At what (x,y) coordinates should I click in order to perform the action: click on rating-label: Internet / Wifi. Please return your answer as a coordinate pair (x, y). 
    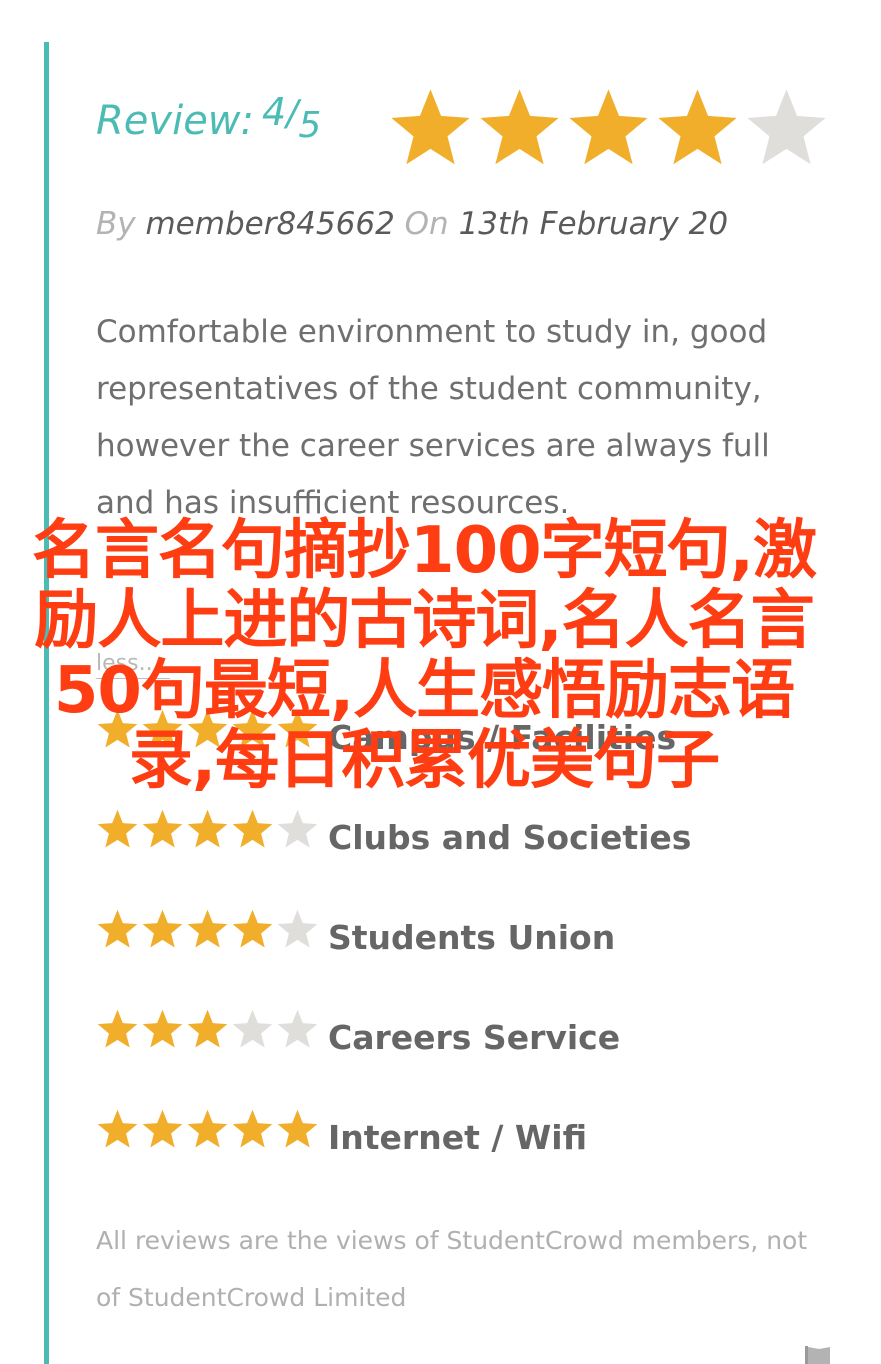
    Looking at the image, I should click on (458, 1137).